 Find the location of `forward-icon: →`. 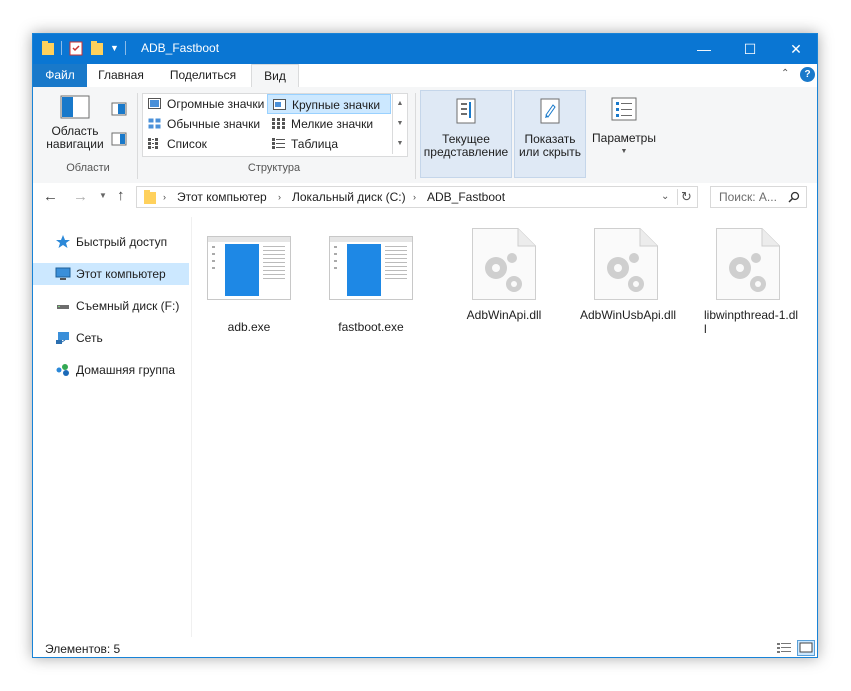

forward-icon: → is located at coordinates (80, 196).